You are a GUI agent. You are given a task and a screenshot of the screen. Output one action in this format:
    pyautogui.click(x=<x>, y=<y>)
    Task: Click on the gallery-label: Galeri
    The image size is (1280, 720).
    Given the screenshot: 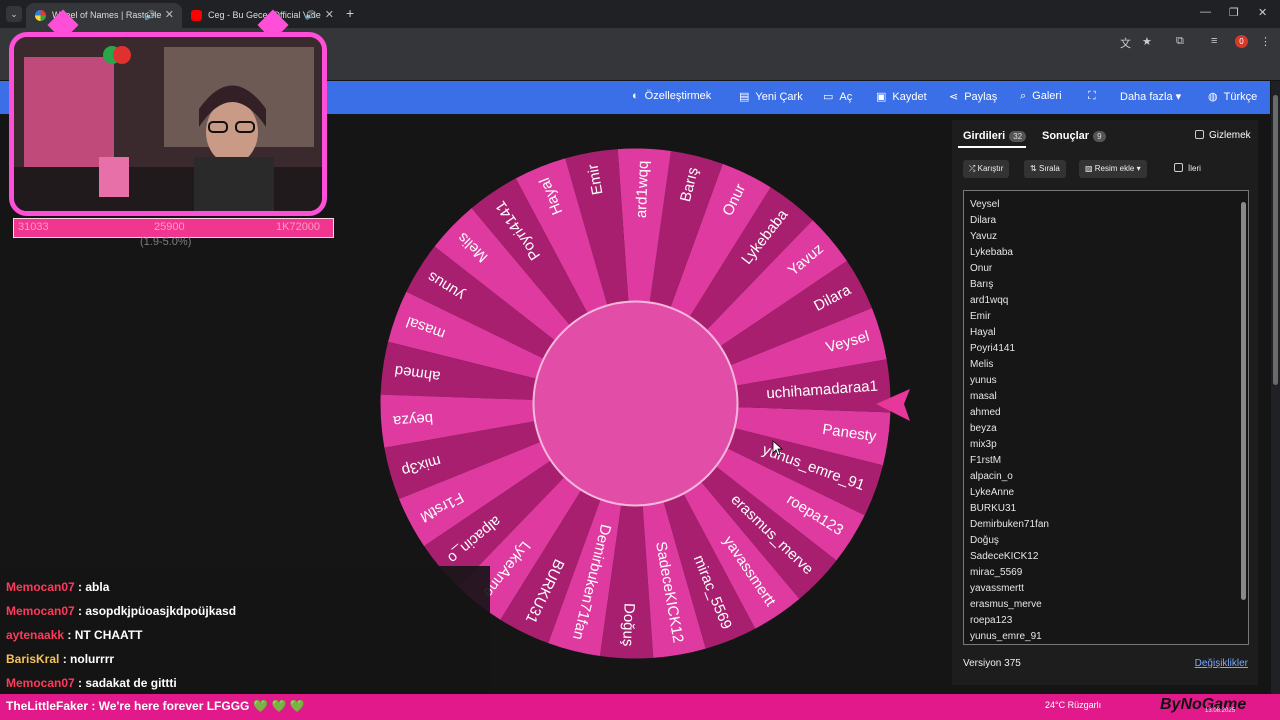 What is the action you would take?
    pyautogui.click(x=1047, y=96)
    